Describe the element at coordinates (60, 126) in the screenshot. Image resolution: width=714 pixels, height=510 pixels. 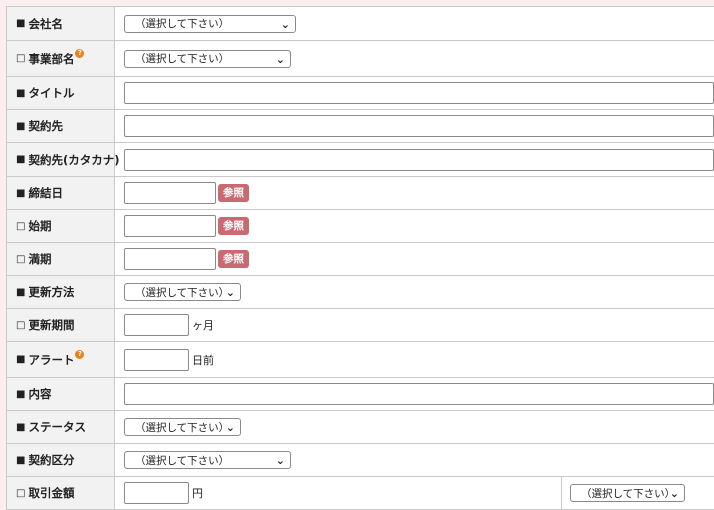
I see `contractor-label: ■ 契約先` at that location.